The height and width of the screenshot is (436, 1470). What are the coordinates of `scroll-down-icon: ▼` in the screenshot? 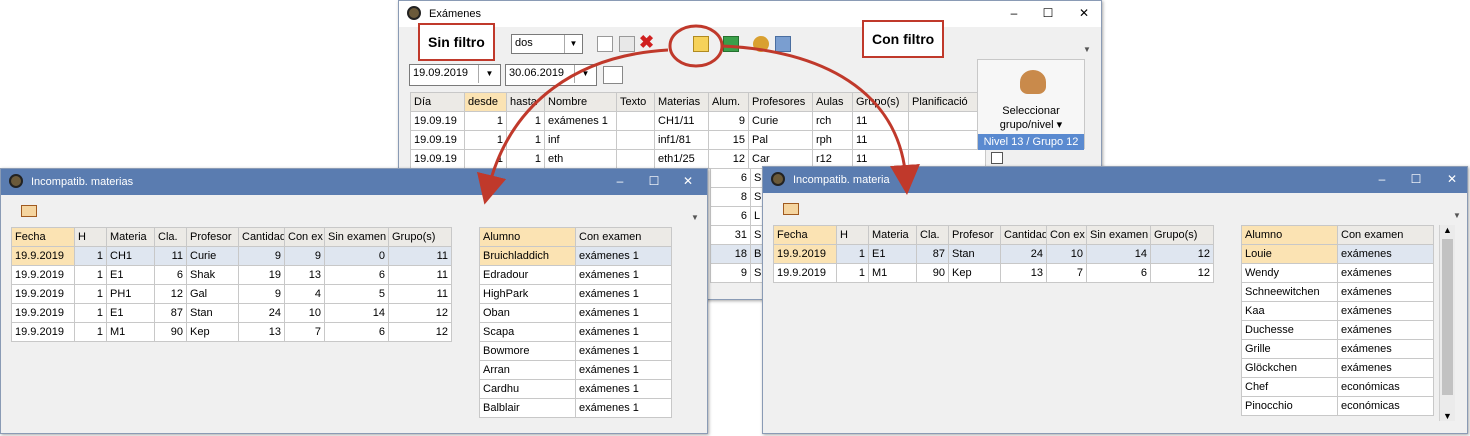 It's located at (1447, 416).